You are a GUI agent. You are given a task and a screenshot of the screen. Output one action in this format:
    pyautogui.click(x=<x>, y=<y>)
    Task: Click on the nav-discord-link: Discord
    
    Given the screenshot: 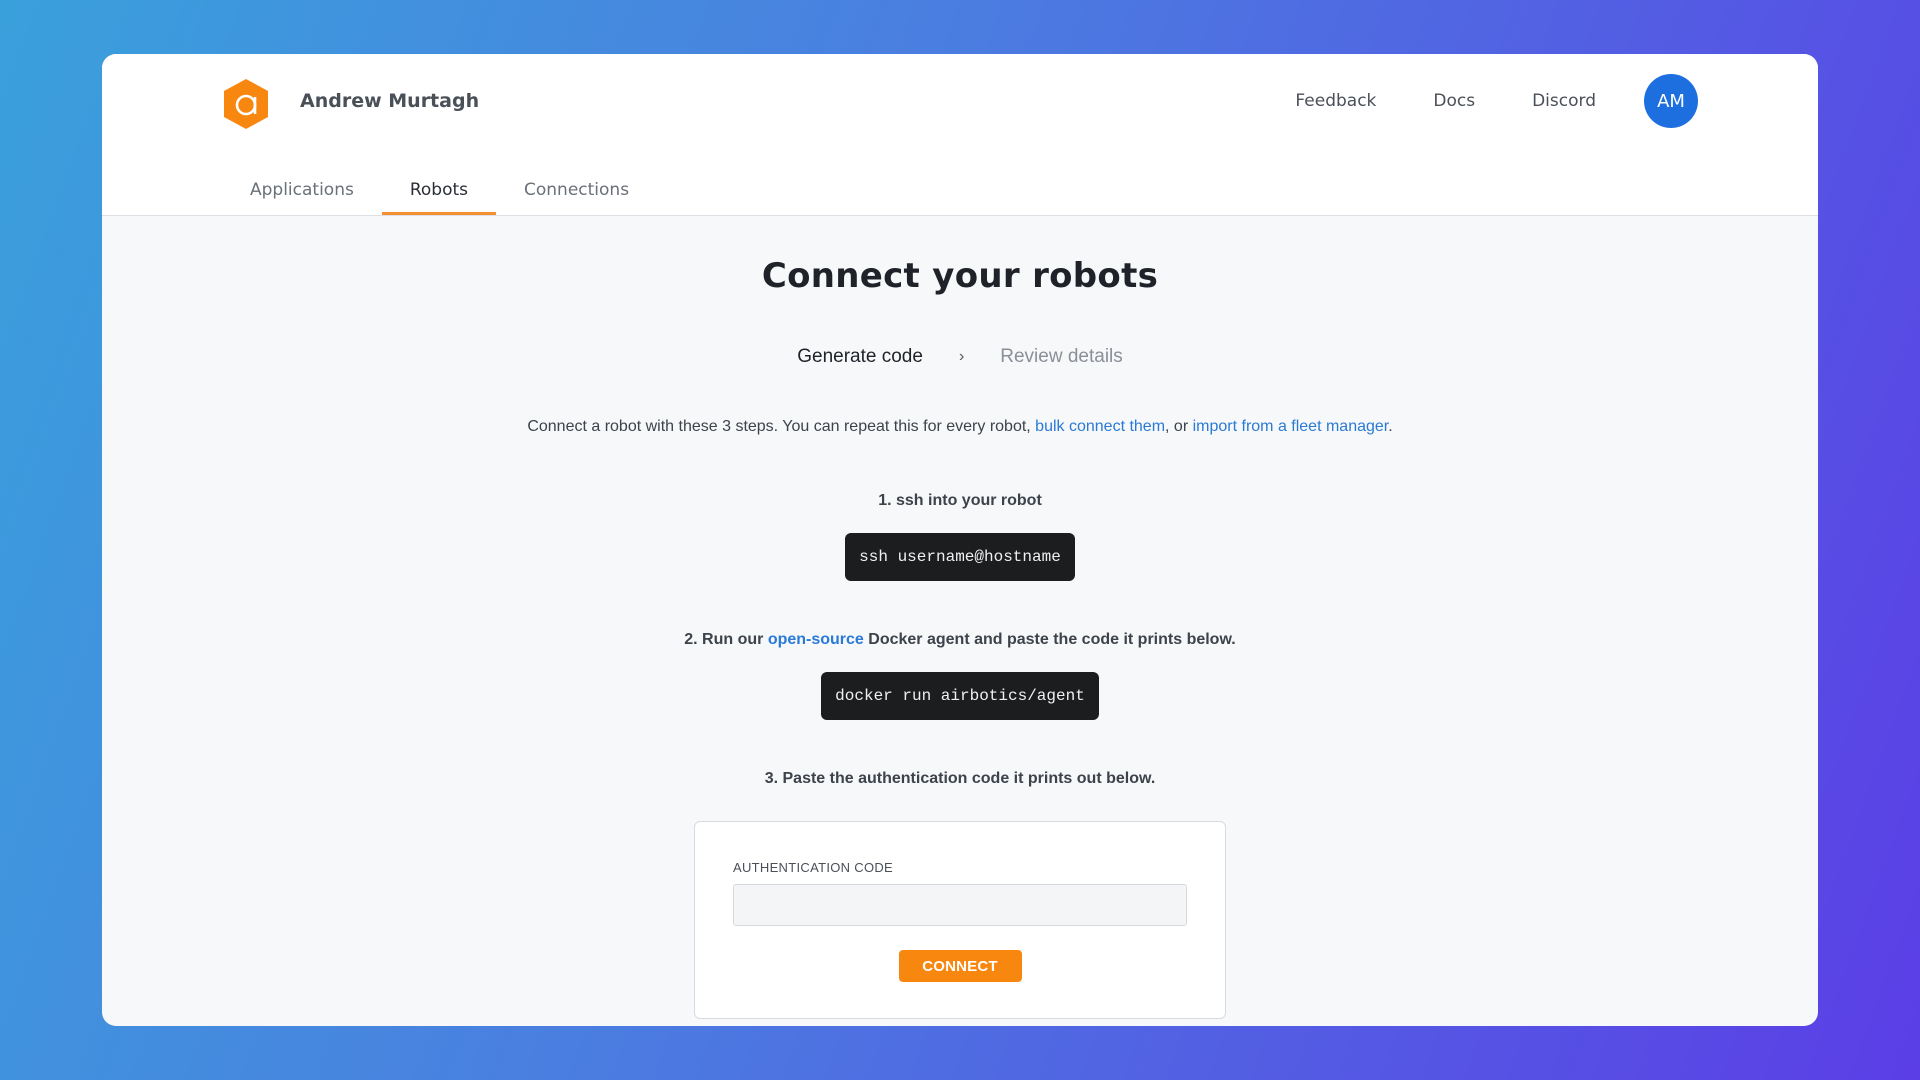 What is the action you would take?
    pyautogui.click(x=1564, y=101)
    